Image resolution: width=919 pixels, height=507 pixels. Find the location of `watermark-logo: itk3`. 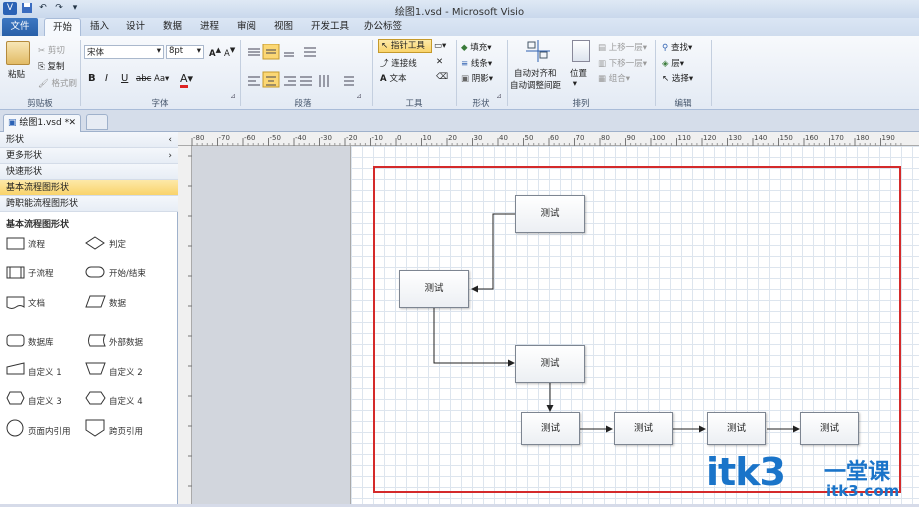

watermark-logo: itk3 is located at coordinates (746, 472).